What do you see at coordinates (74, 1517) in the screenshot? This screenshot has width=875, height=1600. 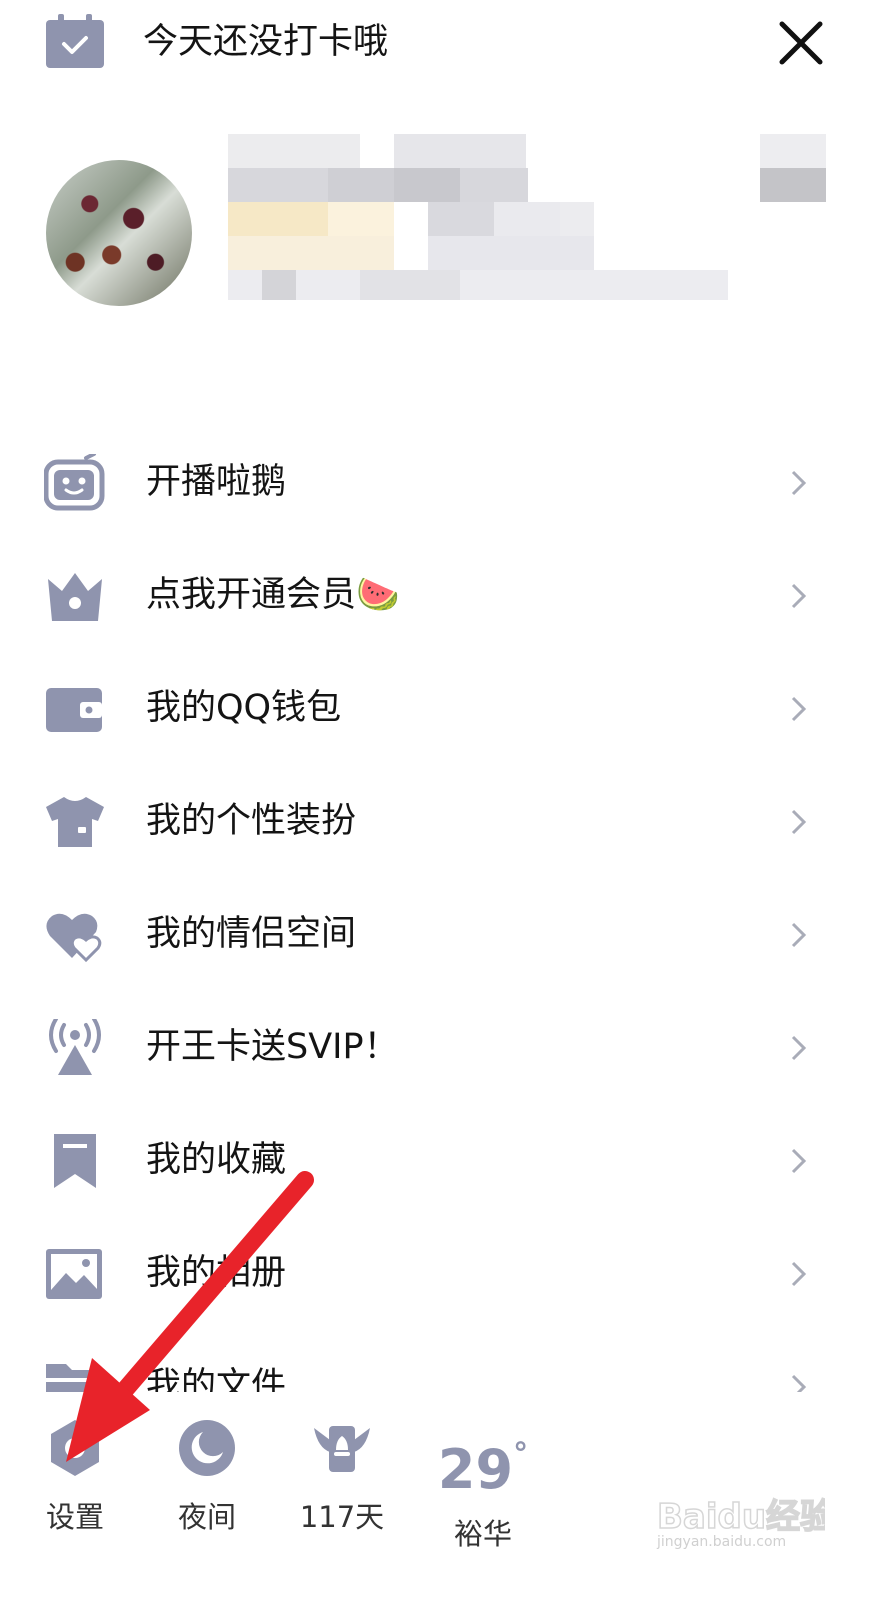 I see `settings-label: 设置` at bounding box center [74, 1517].